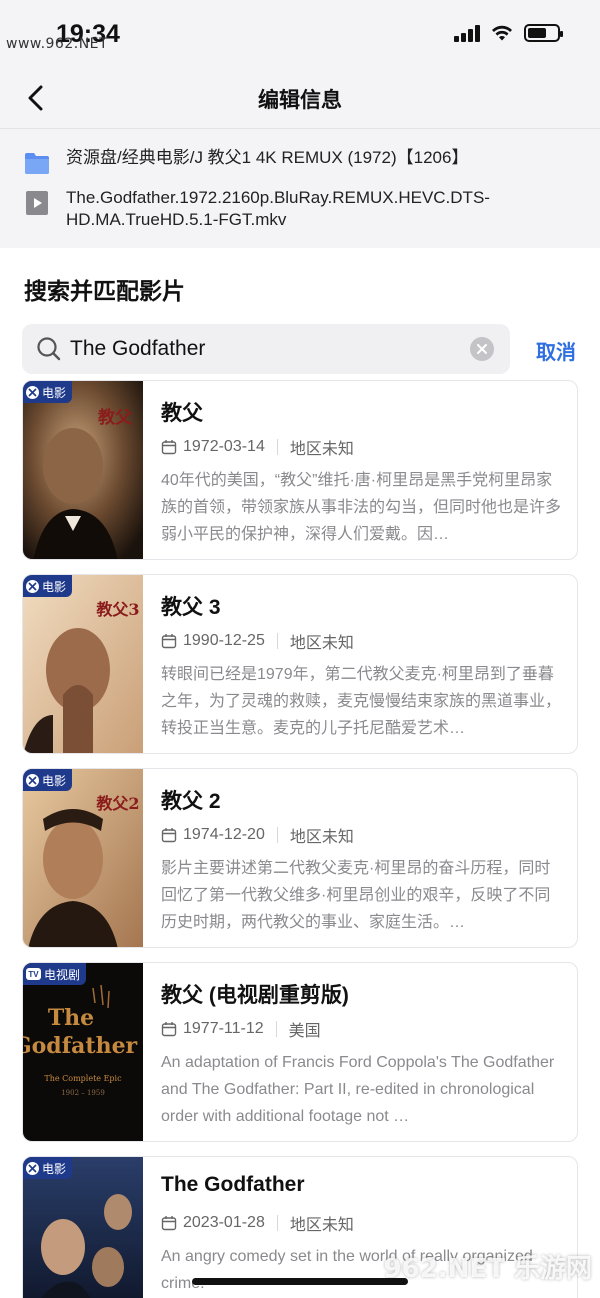  I want to click on result-meta: 1972-03-14 地区未知, so click(257, 447).